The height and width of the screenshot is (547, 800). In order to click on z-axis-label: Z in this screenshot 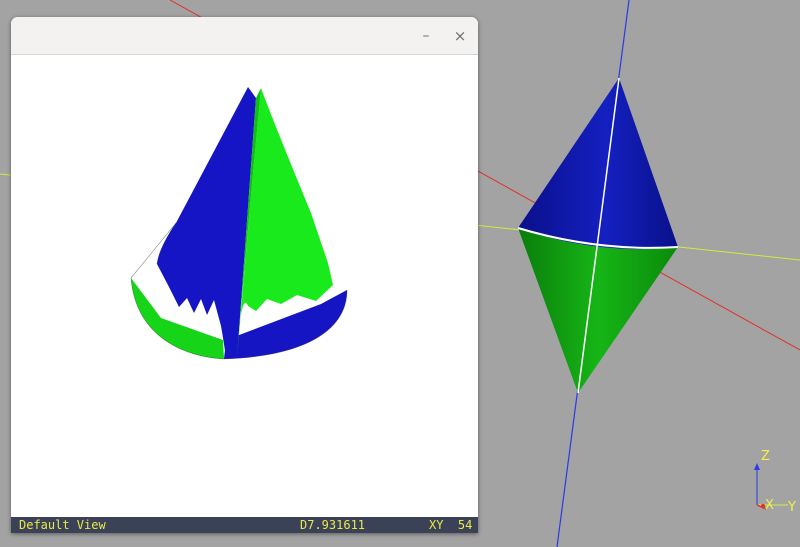, I will do `click(765, 456)`.